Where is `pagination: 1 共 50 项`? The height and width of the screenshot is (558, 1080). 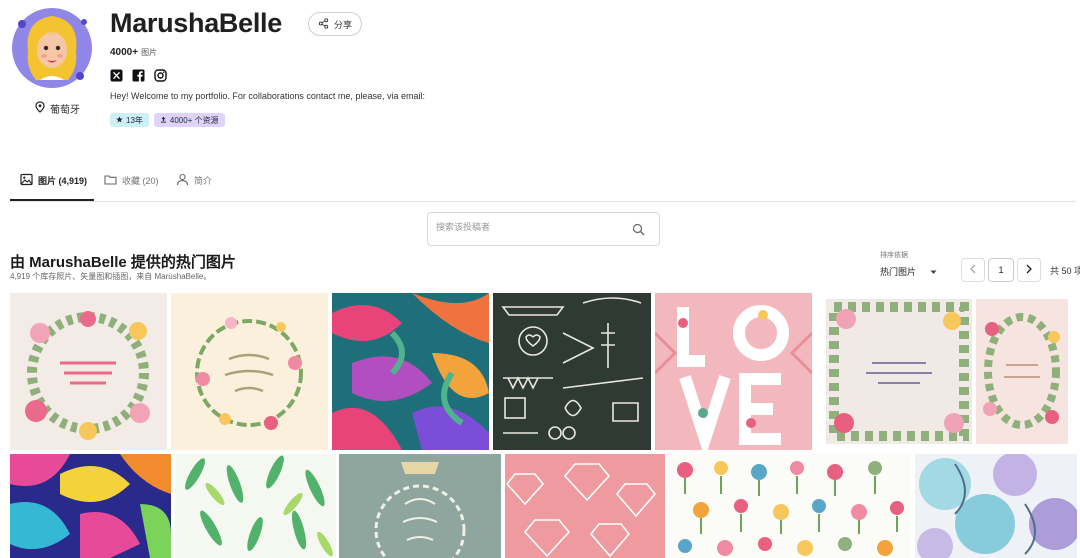
pagination: 1 共 50 项 is located at coordinates (1020, 270).